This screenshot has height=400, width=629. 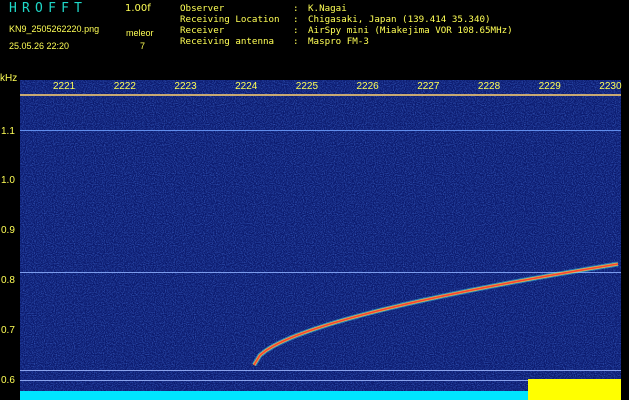 I want to click on mode-label: meleor, so click(x=140, y=33).